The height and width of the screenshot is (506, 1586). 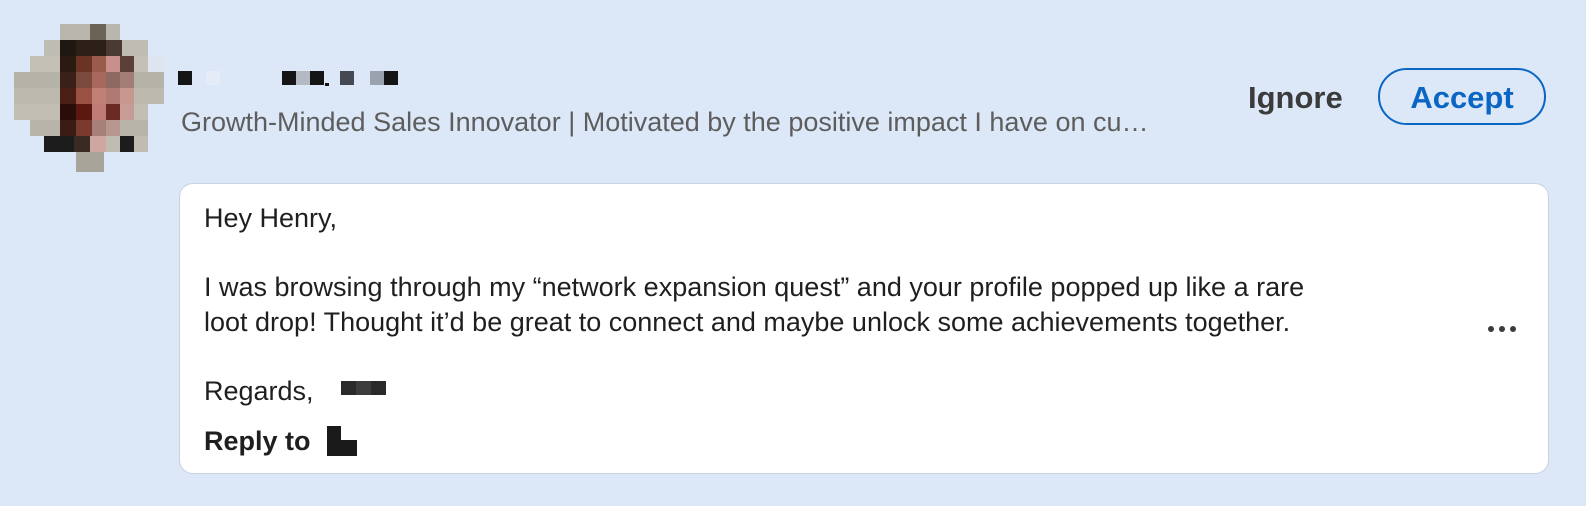 I want to click on ignore-button: Ignore, so click(x=1295, y=98).